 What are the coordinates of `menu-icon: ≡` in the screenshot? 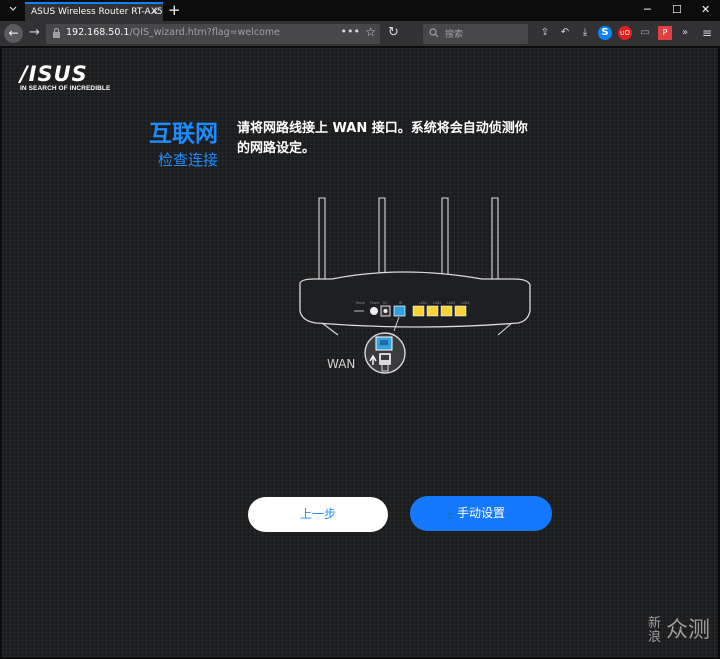 It's located at (707, 33).